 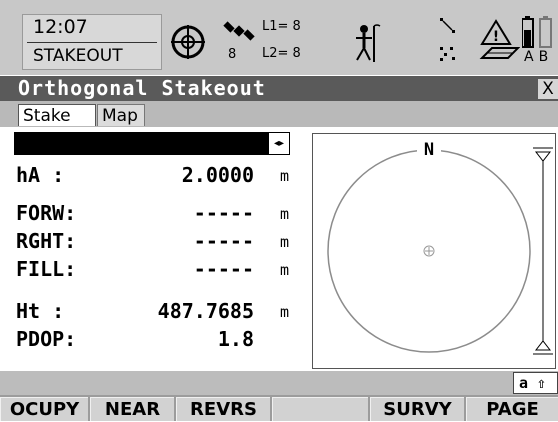 I want to click on clock-time: 12:07, so click(x=60, y=27).